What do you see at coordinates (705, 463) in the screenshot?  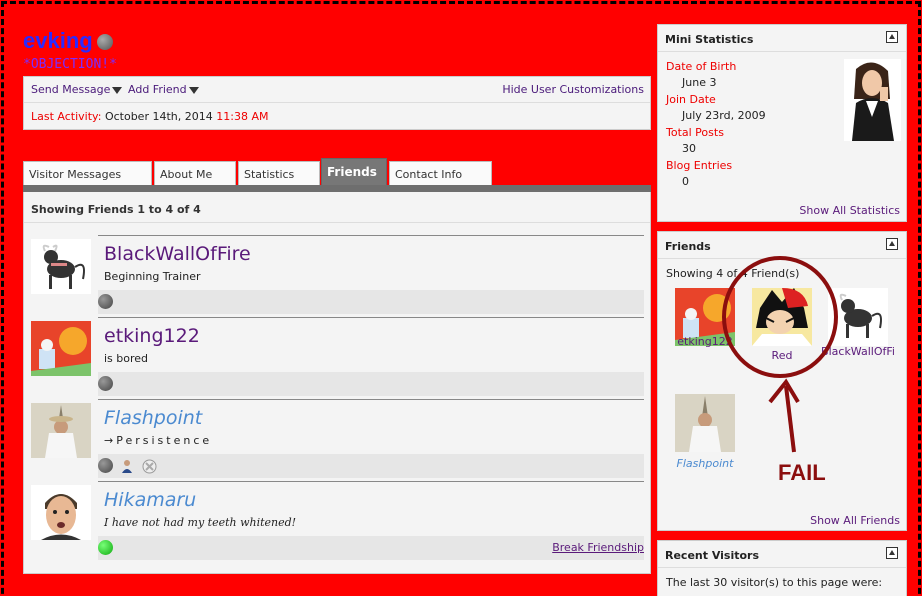 I see `friend-link: Flashpoint` at bounding box center [705, 463].